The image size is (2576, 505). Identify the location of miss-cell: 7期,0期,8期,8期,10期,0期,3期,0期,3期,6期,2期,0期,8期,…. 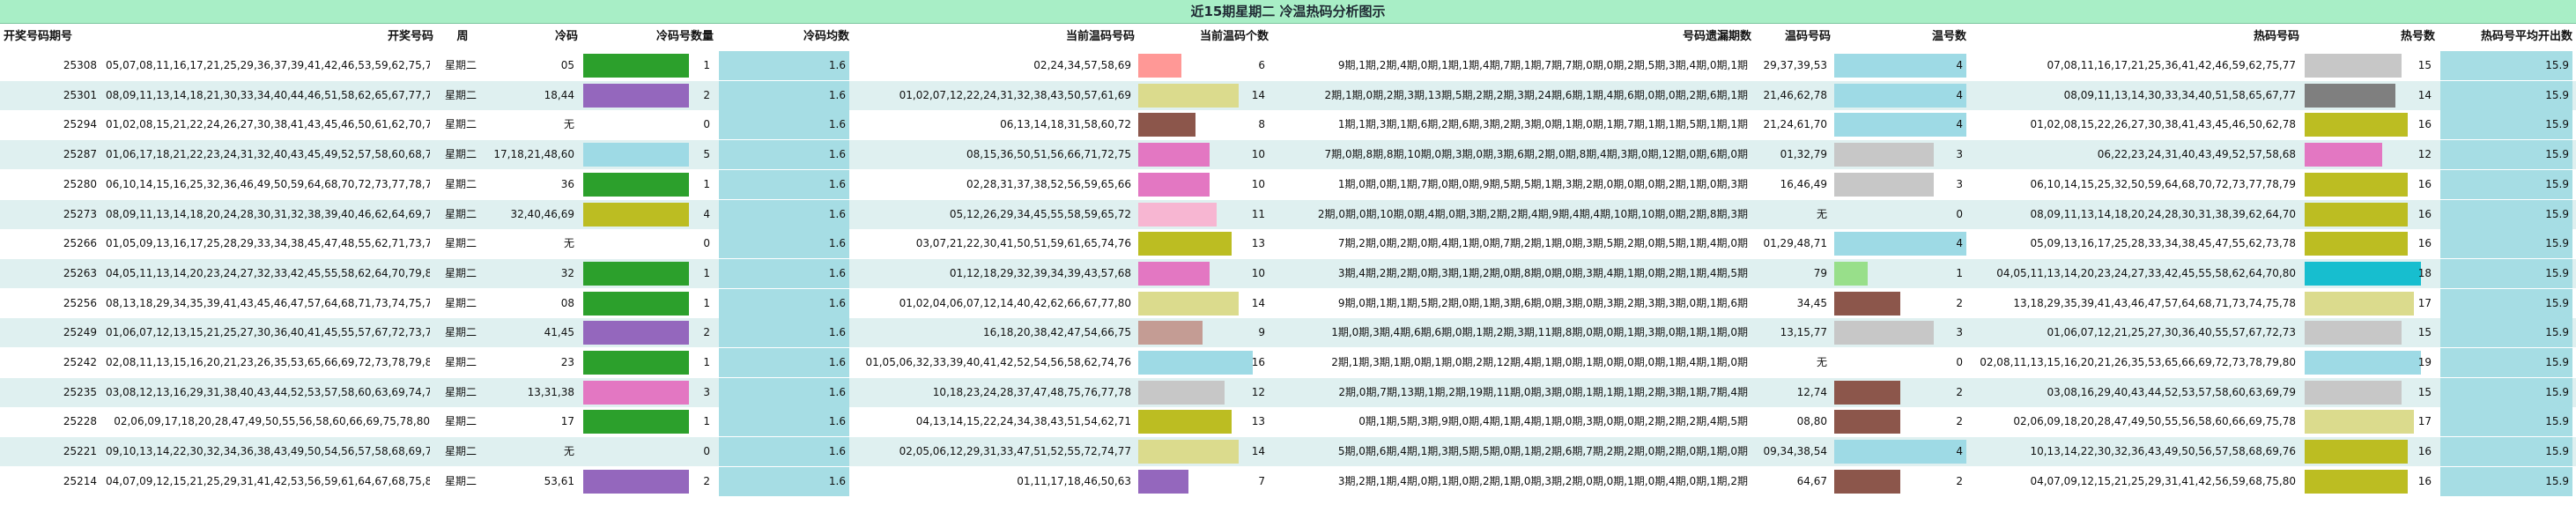
(1536, 154).